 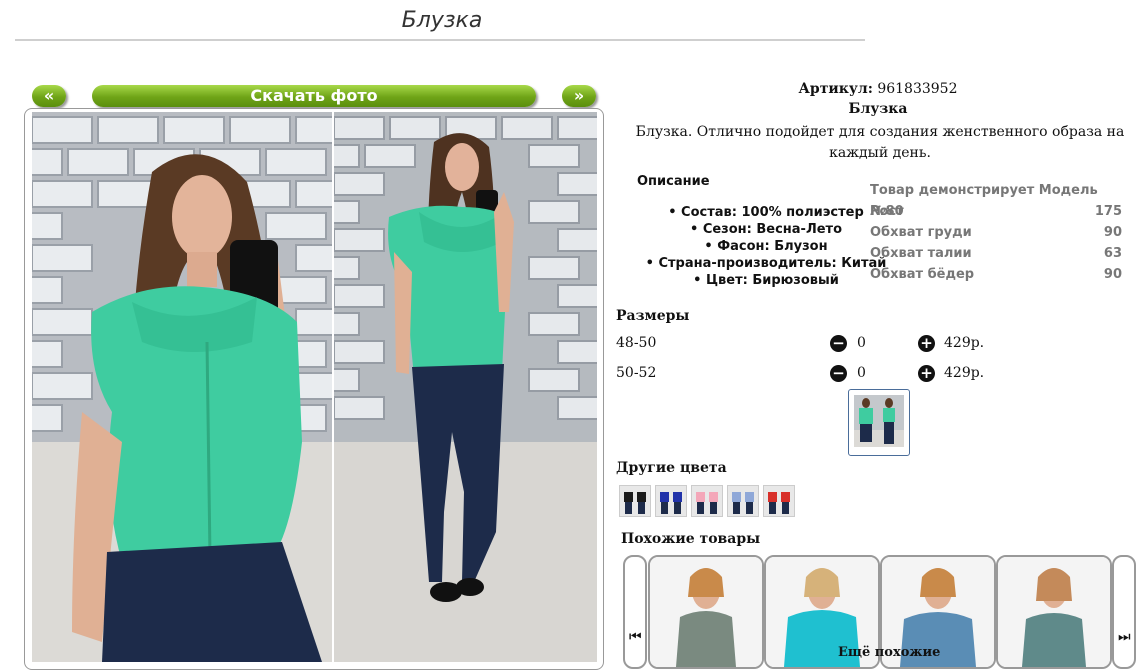 I want to click on skip-back-icon: ⏮, so click(x=635, y=637).